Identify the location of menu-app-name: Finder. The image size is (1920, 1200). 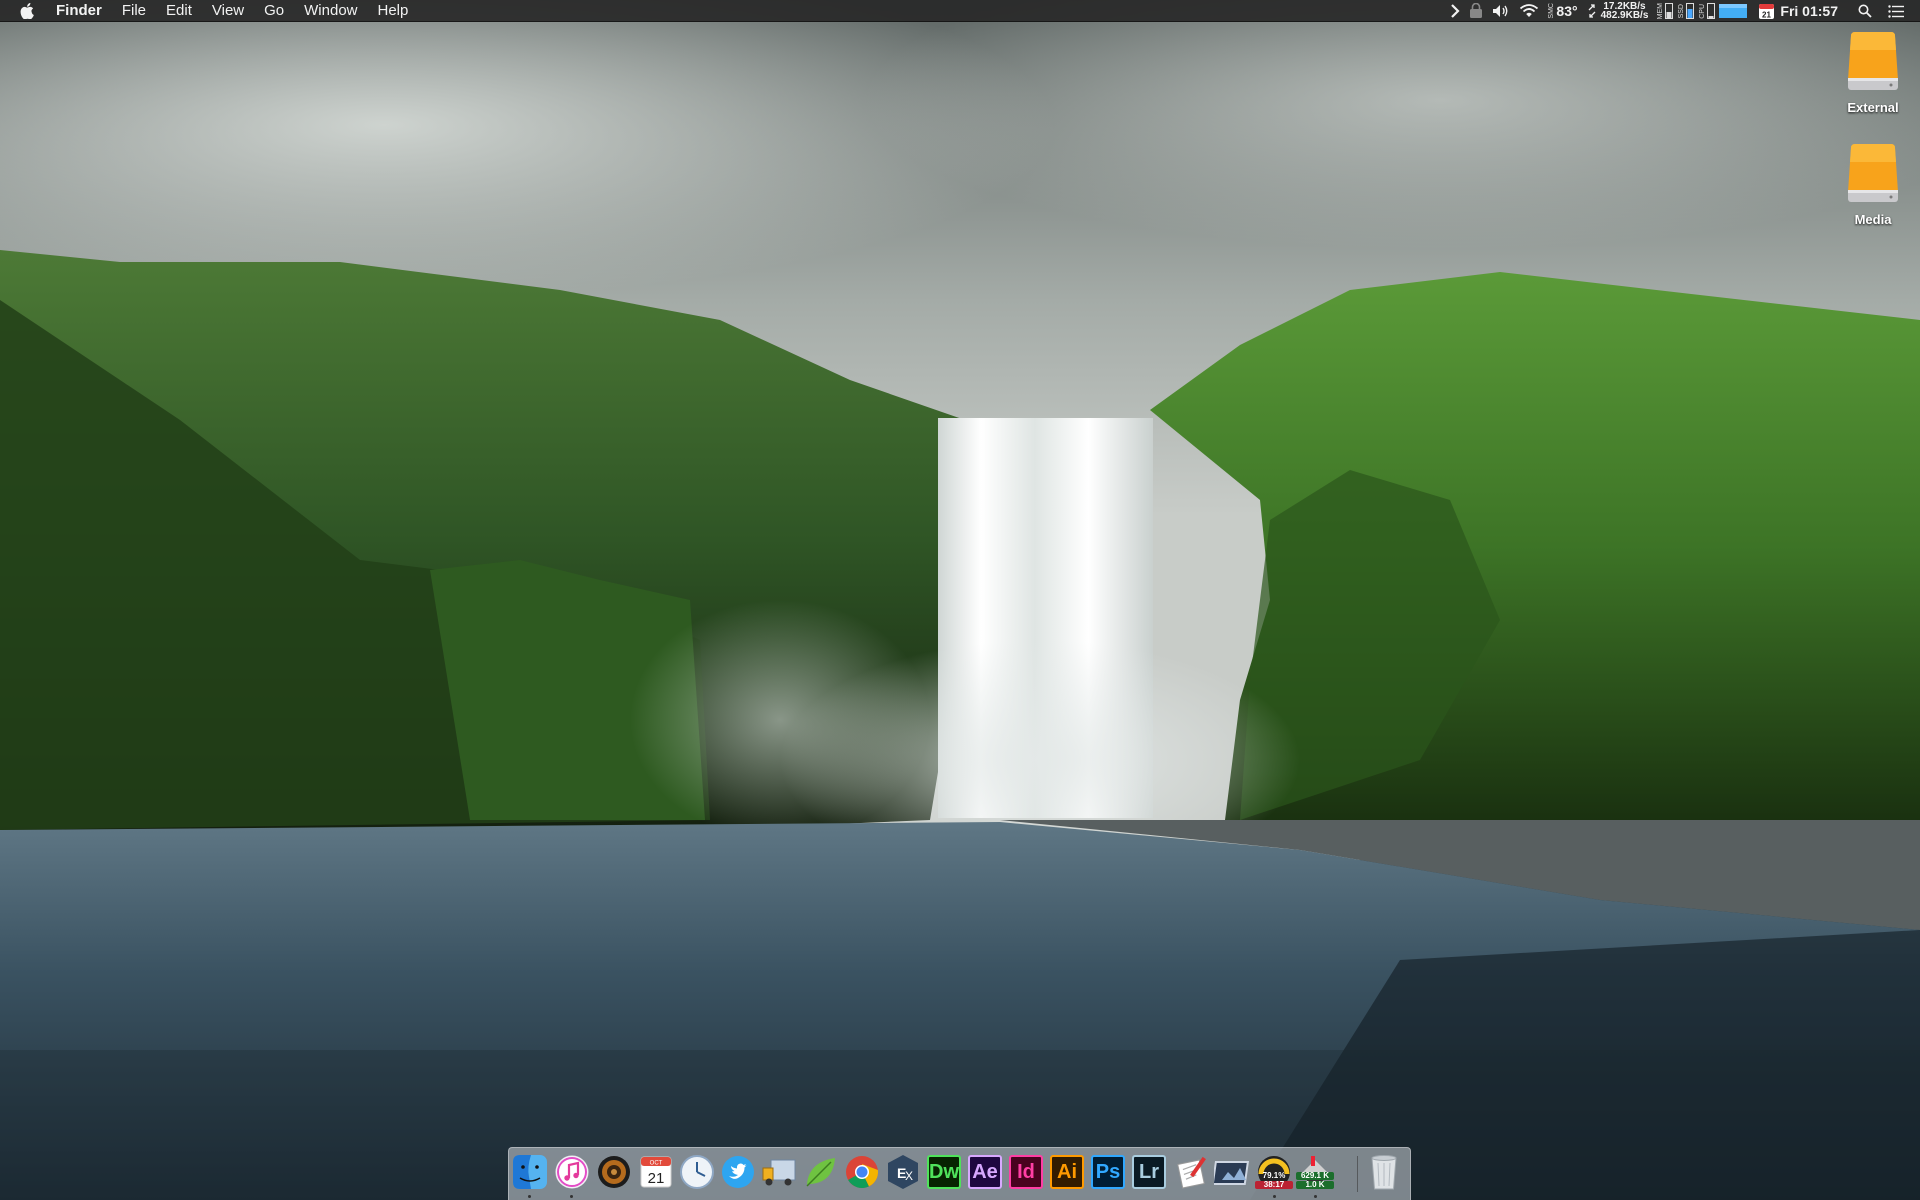
(80, 11).